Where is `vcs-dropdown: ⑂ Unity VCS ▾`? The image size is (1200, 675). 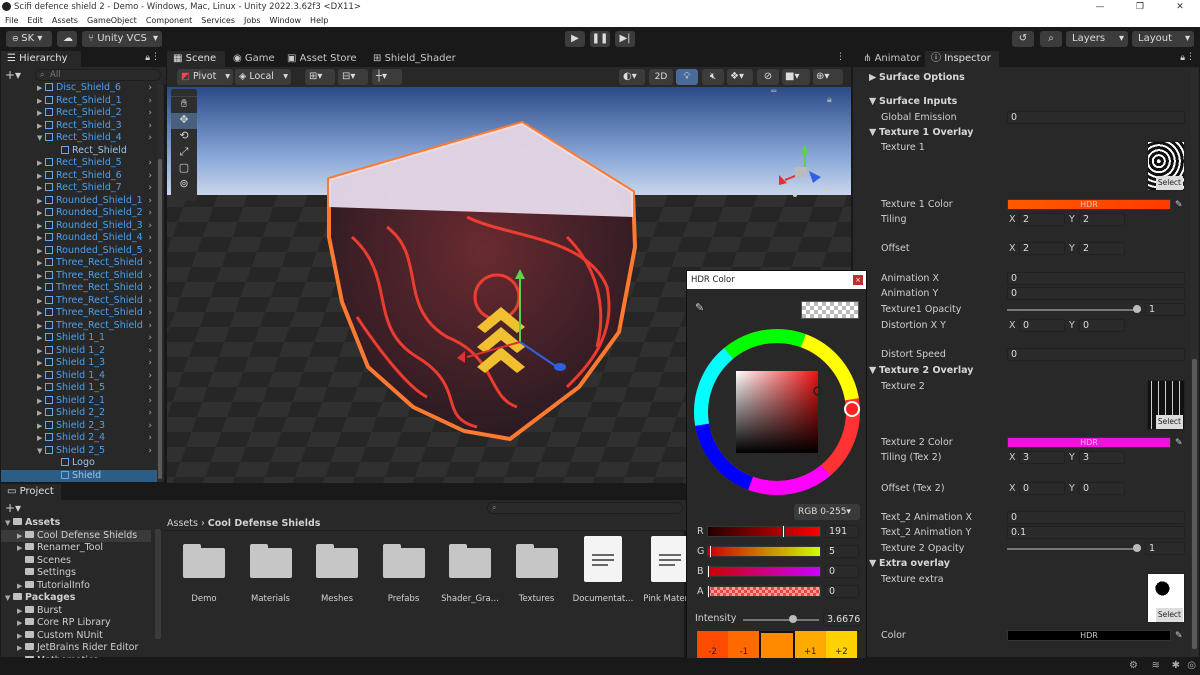
vcs-dropdown: ⑂ Unity VCS ▾ is located at coordinates (122, 39).